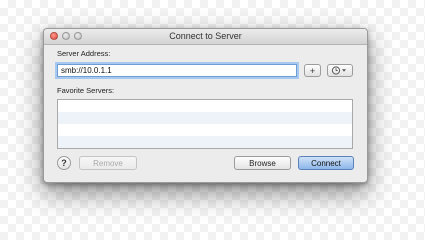 Image resolution: width=425 pixels, height=240 pixels. What do you see at coordinates (64, 163) in the screenshot?
I see `help-button: ?` at bounding box center [64, 163].